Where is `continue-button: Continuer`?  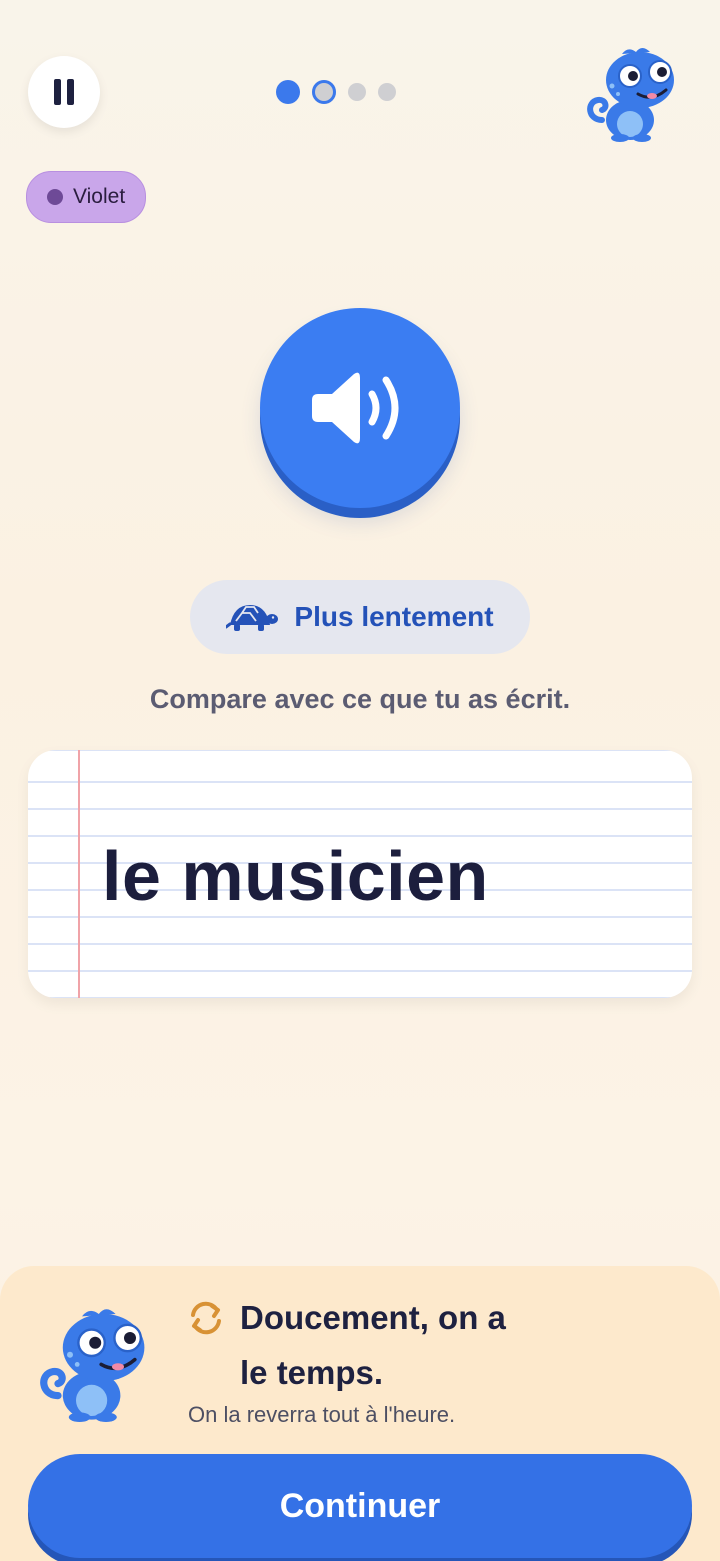 continue-button: Continuer is located at coordinates (360, 1506).